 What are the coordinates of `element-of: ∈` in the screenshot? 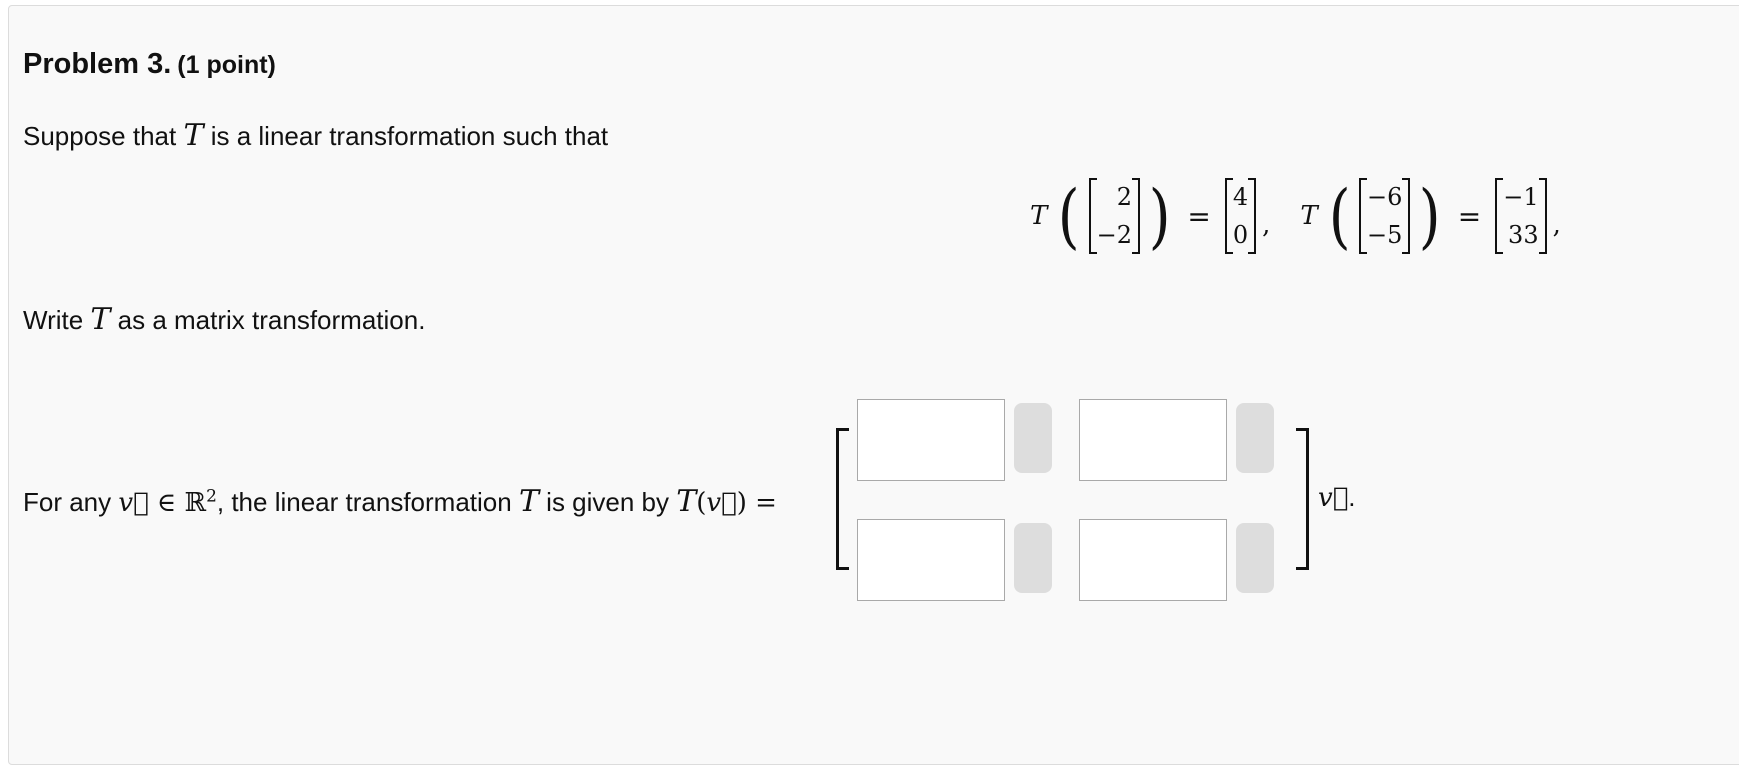 It's located at (166, 503).